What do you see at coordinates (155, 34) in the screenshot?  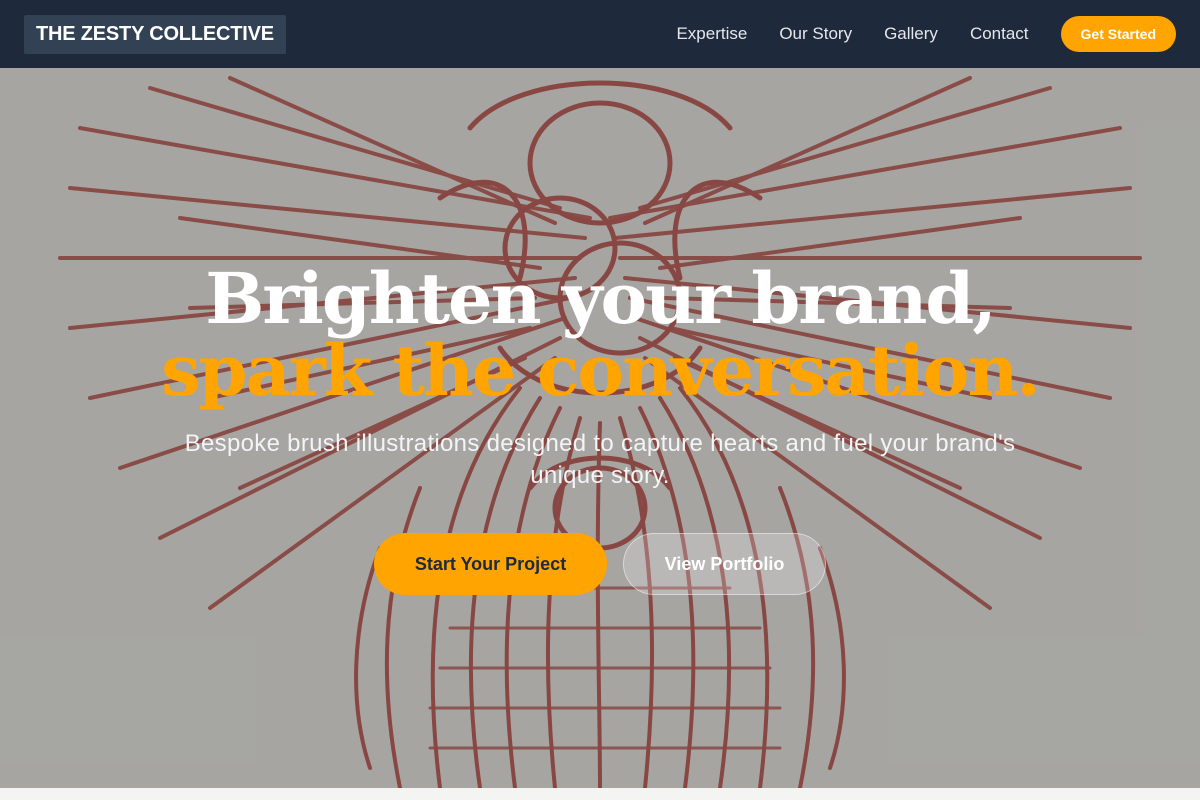 I see `brand-logo: THE ZESTY COLLECTIVE` at bounding box center [155, 34].